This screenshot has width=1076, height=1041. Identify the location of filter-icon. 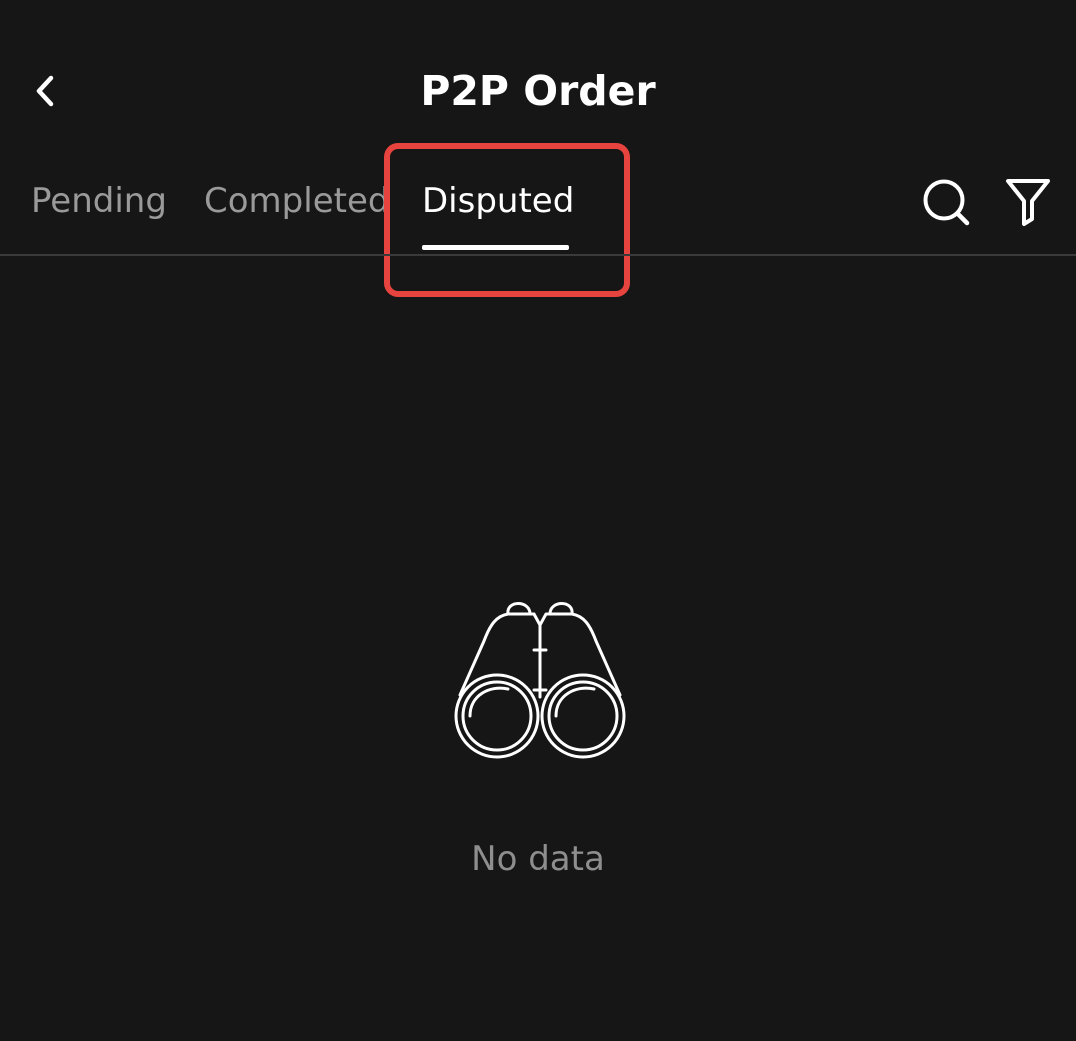
(1028, 202).